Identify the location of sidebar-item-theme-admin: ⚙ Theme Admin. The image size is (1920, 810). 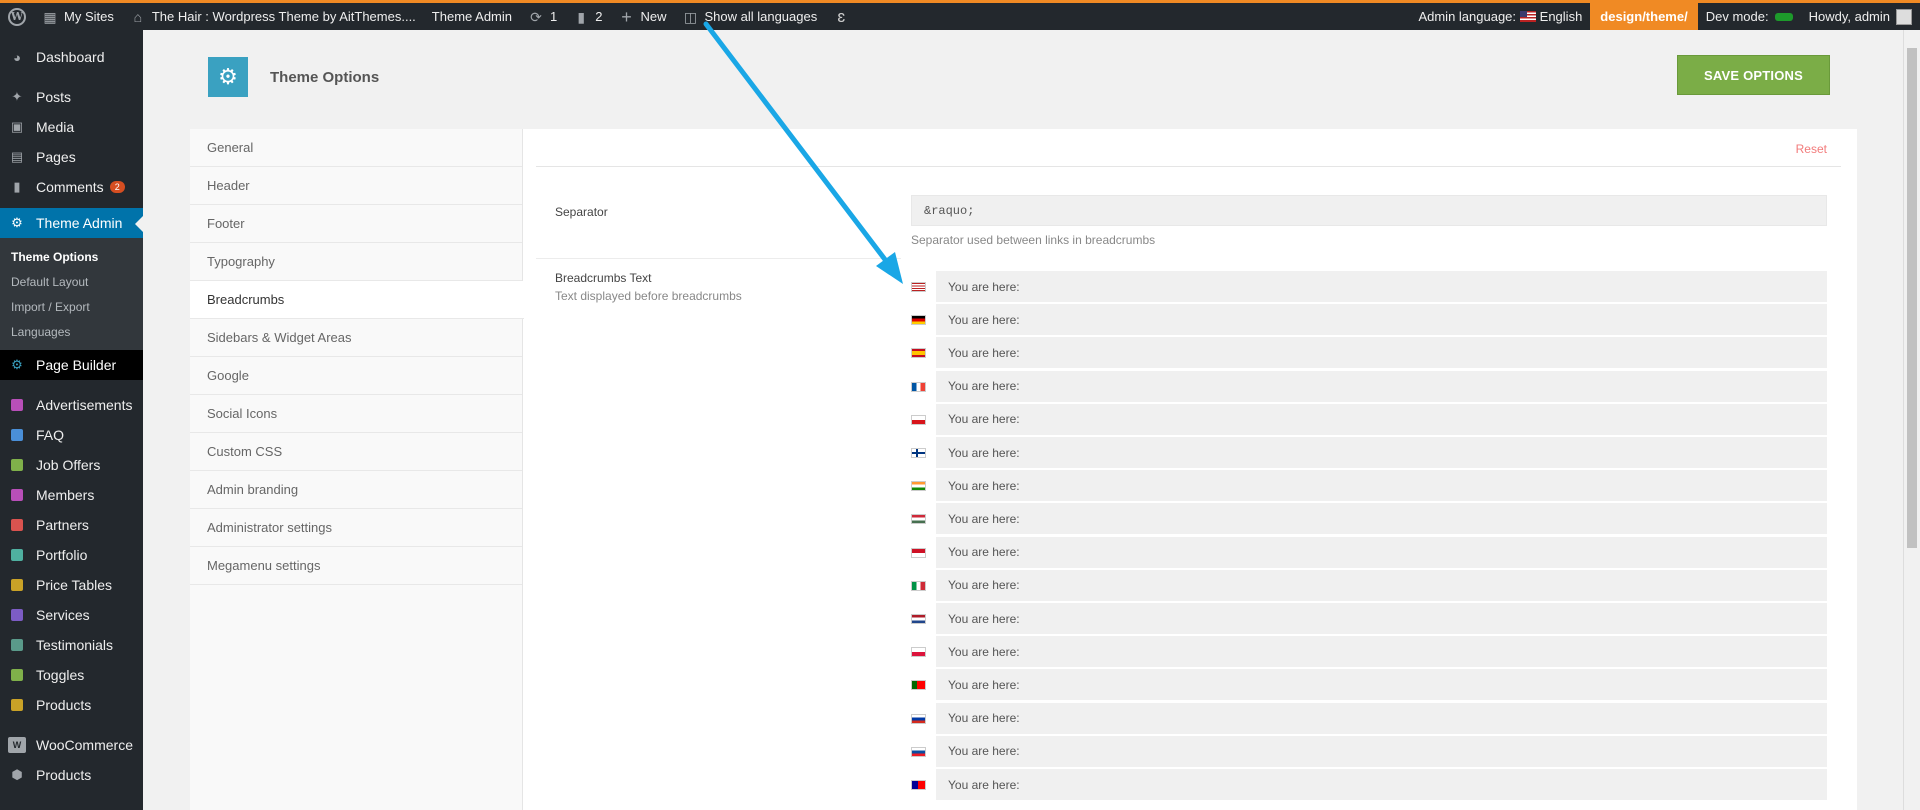
(71, 223).